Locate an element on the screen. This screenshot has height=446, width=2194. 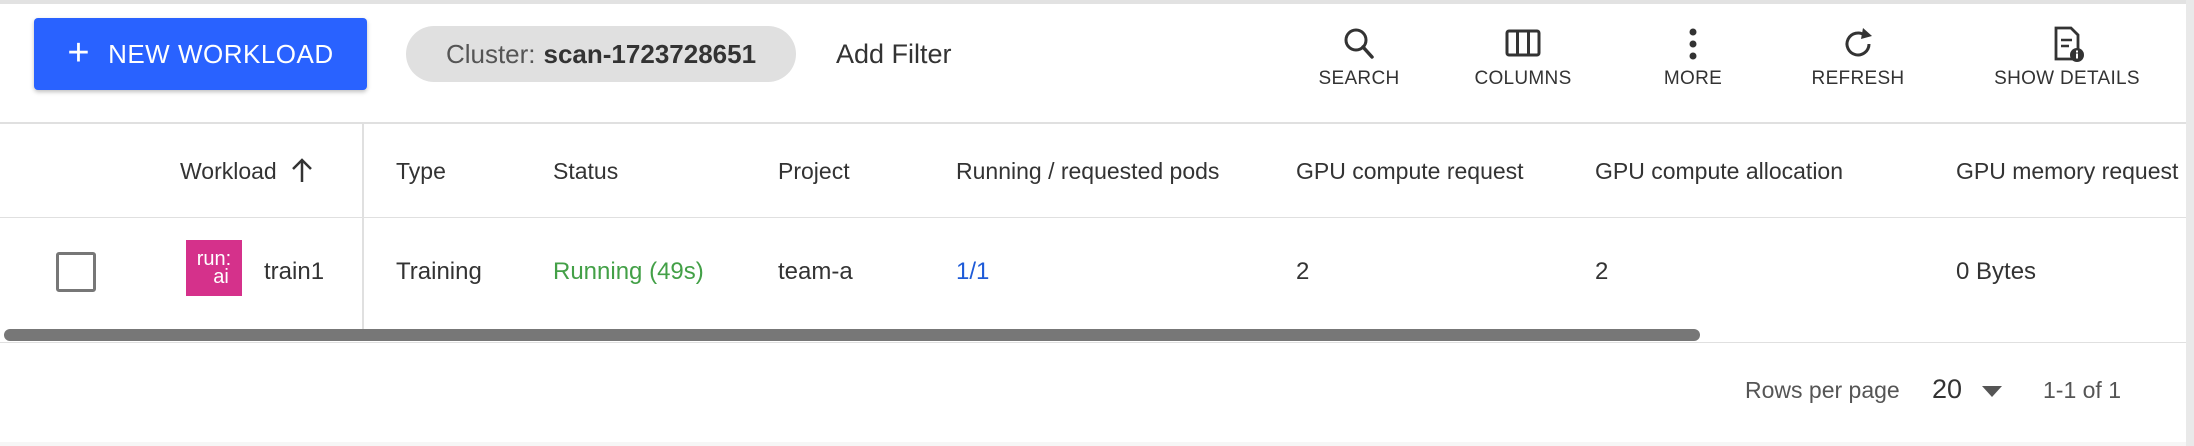
show-details-button: SHOW DETAILS is located at coordinates (2067, 59).